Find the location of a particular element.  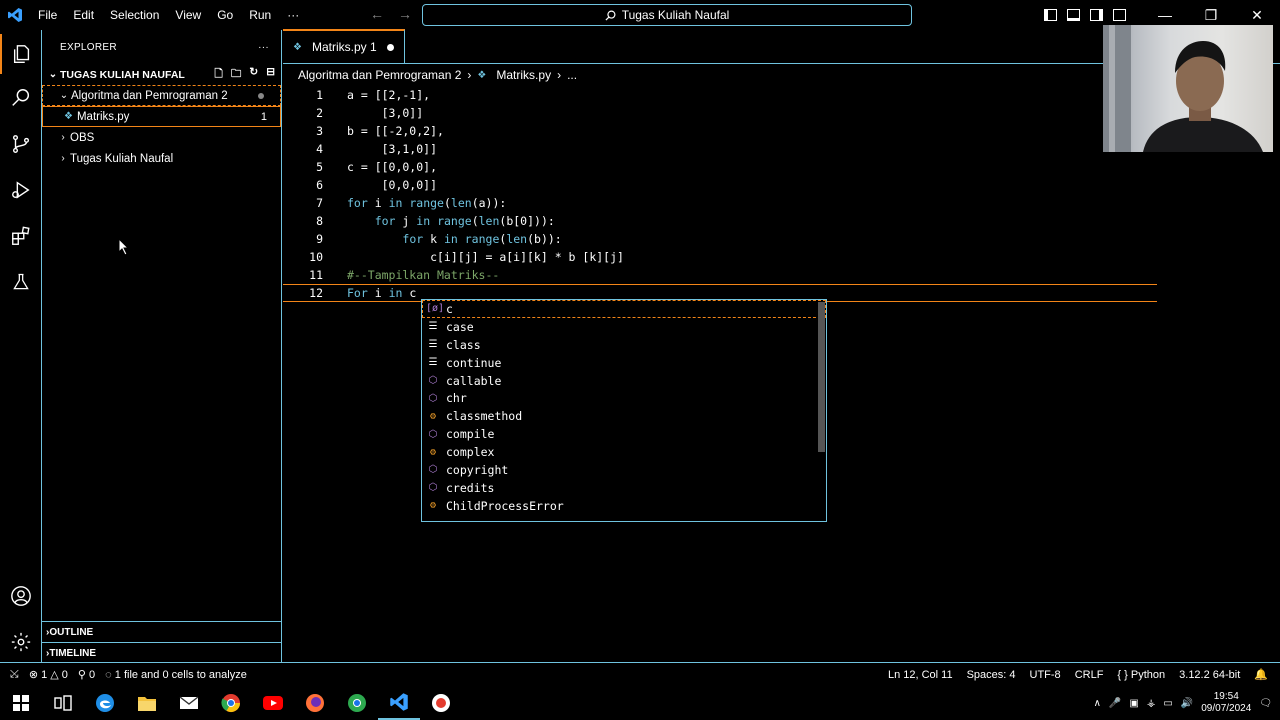

line-text: [0,0,0]] is located at coordinates (392, 185).